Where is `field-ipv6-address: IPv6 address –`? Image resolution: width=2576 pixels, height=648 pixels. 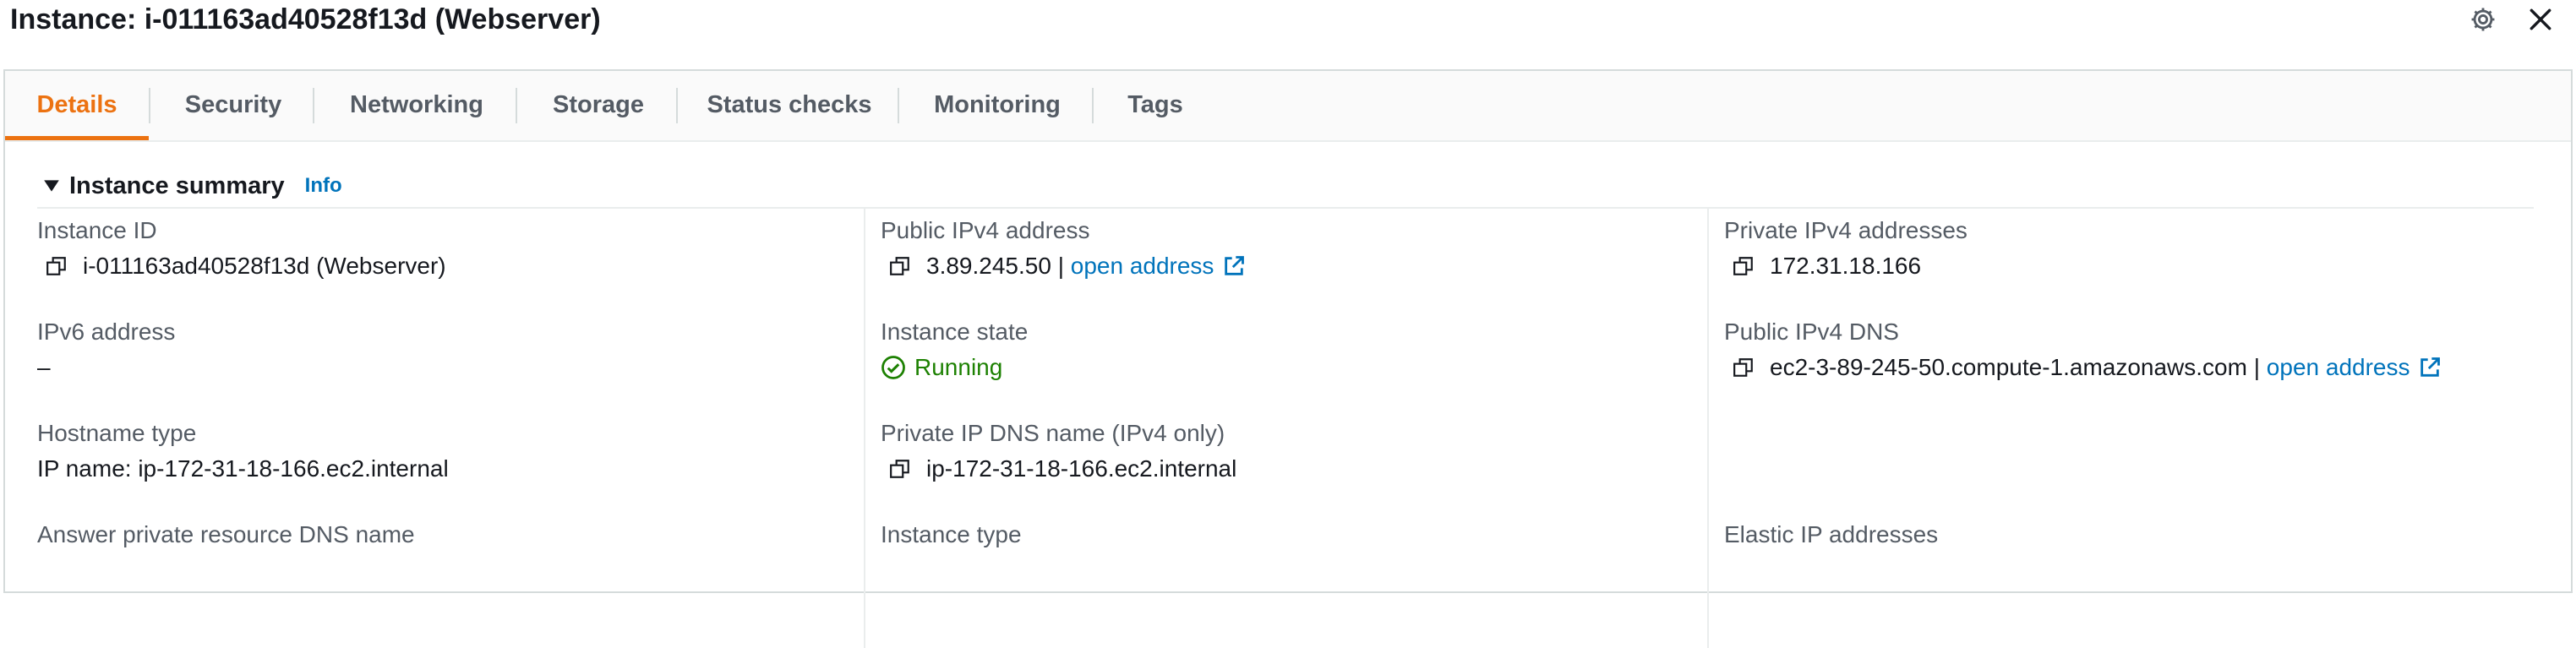 field-ipv6-address: IPv6 address – is located at coordinates (106, 350).